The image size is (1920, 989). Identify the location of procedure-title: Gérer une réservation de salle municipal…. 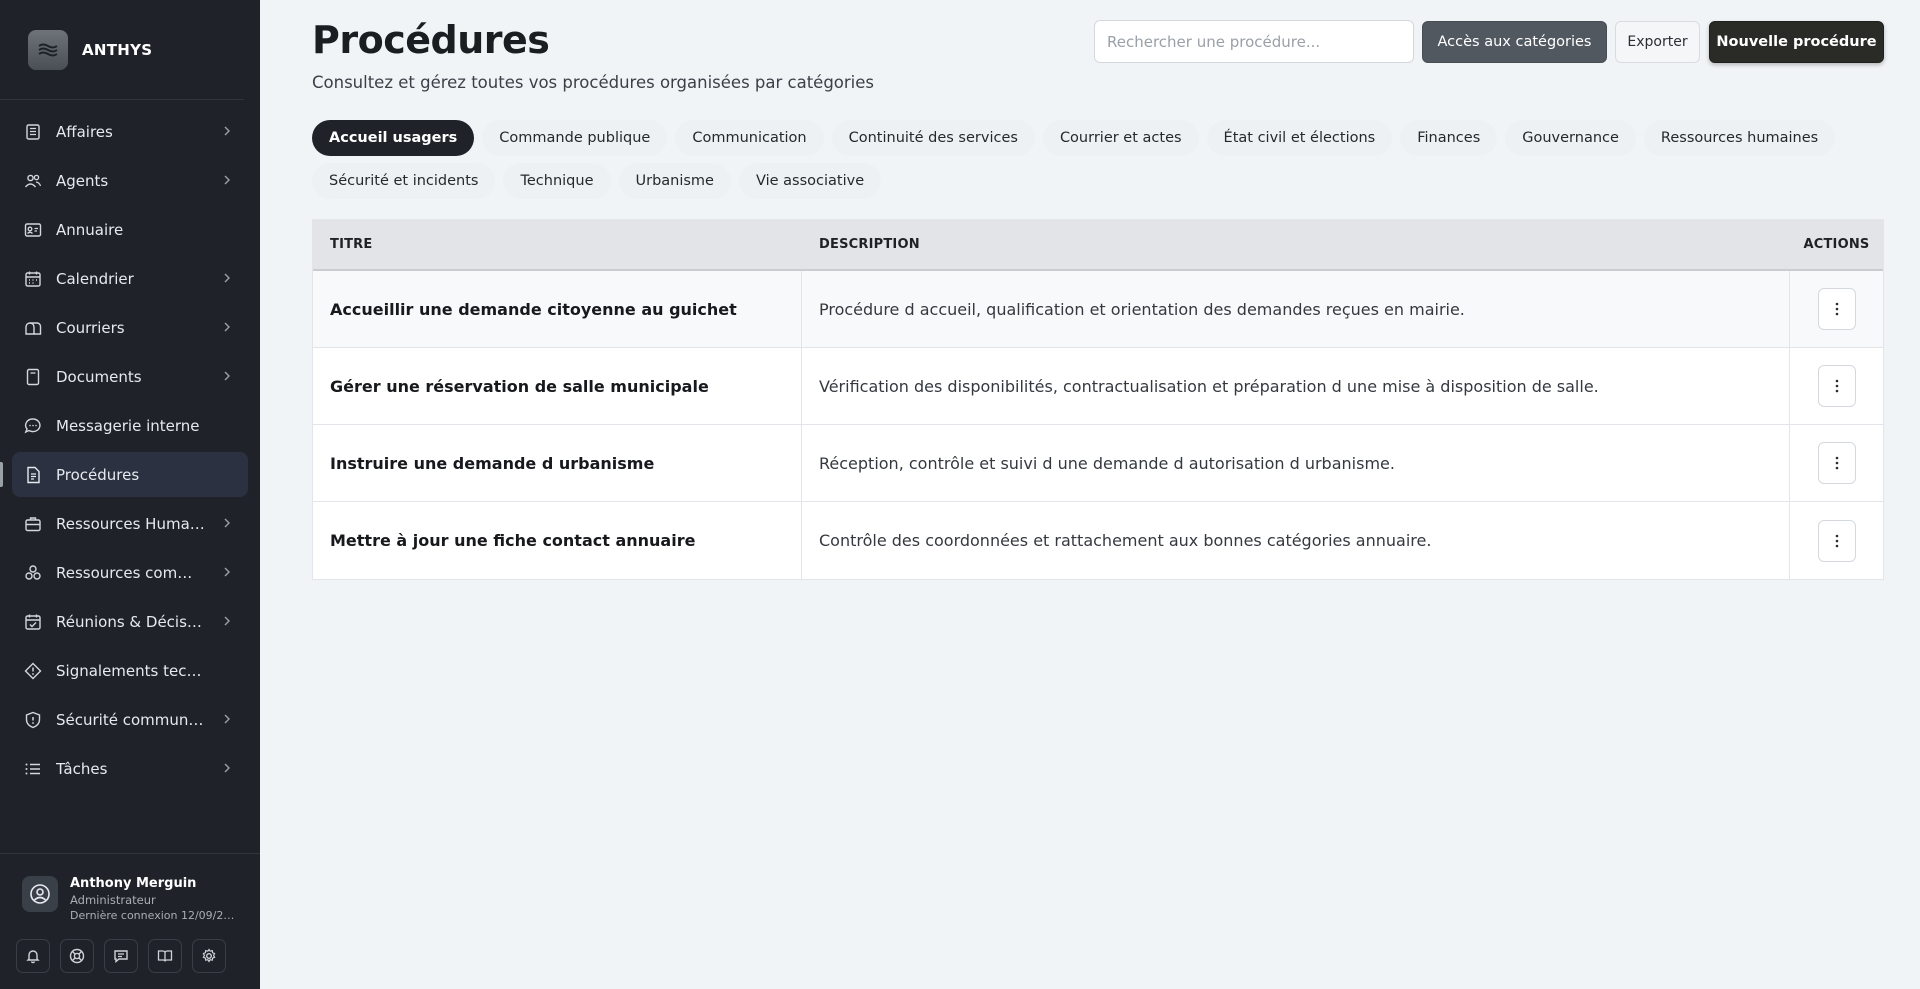
(557, 386).